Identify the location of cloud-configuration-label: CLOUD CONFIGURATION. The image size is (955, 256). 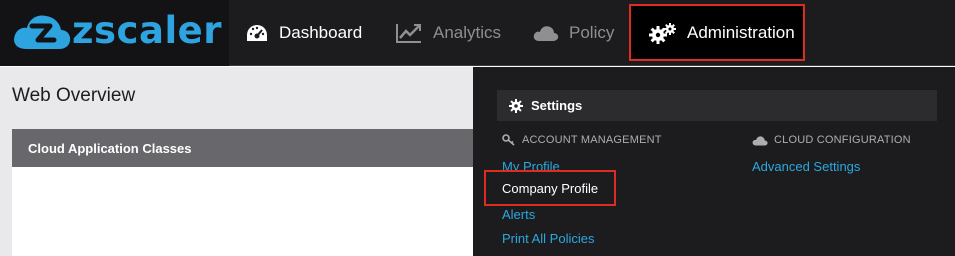
(842, 140).